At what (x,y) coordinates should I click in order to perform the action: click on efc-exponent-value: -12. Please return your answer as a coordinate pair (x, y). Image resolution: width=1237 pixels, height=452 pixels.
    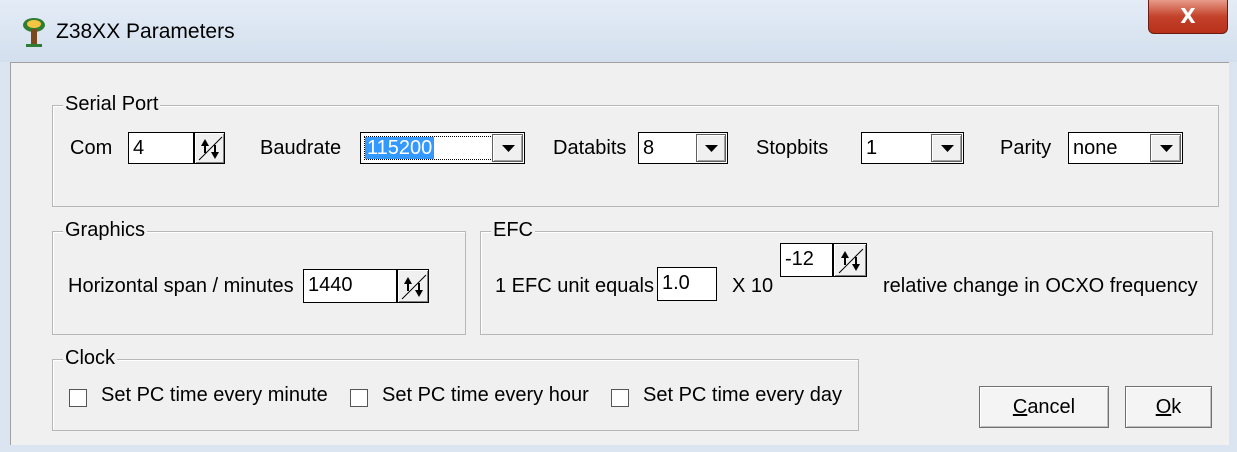
    Looking at the image, I should click on (799, 259).